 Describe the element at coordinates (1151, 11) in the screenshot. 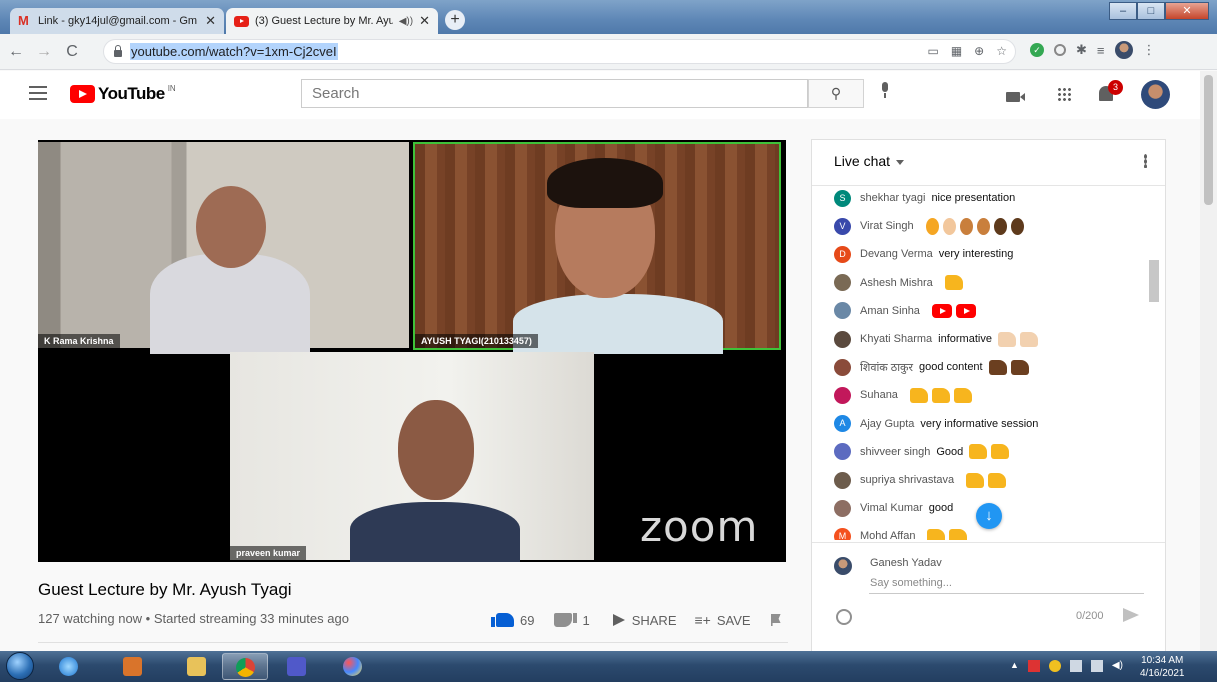

I see `maximize-button: □` at that location.